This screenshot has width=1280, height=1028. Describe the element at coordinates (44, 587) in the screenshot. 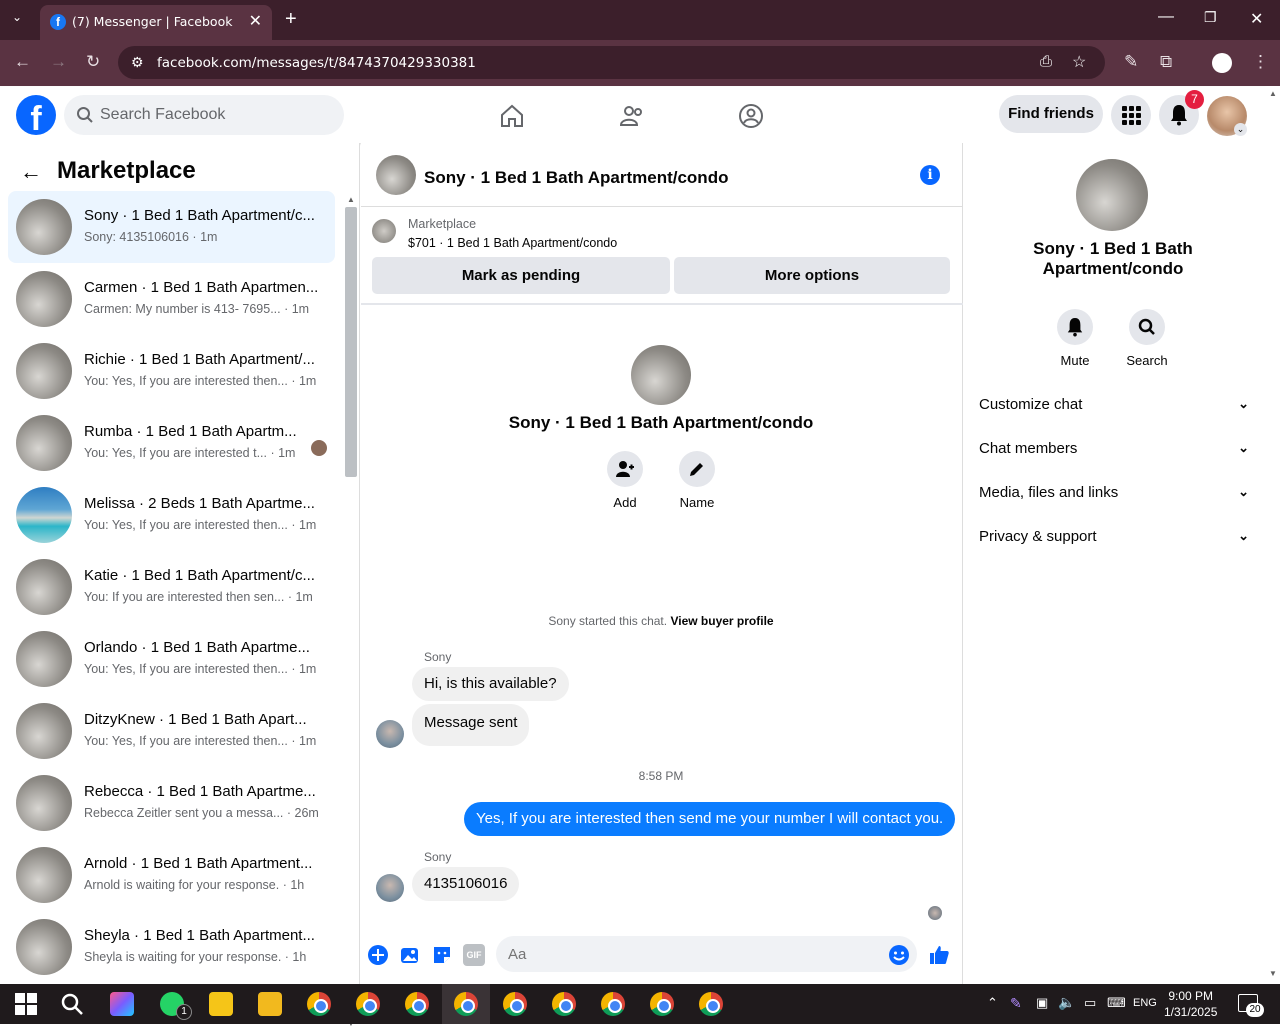

I see `conversation-avatar` at that location.